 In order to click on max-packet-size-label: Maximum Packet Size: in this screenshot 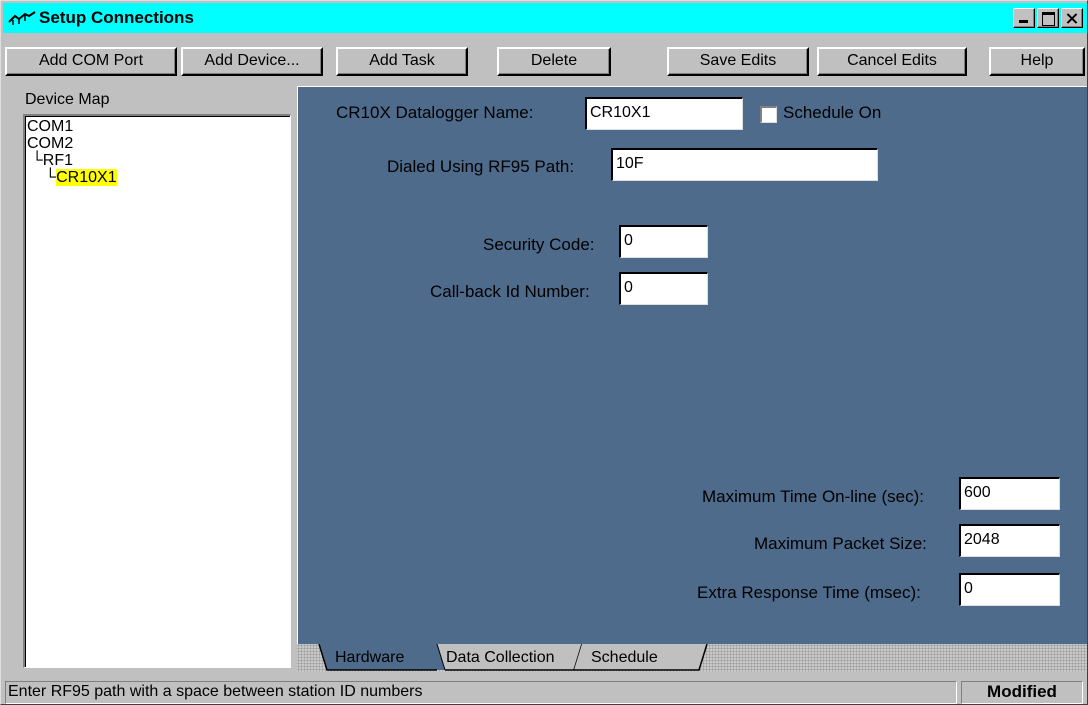, I will do `click(840, 543)`.